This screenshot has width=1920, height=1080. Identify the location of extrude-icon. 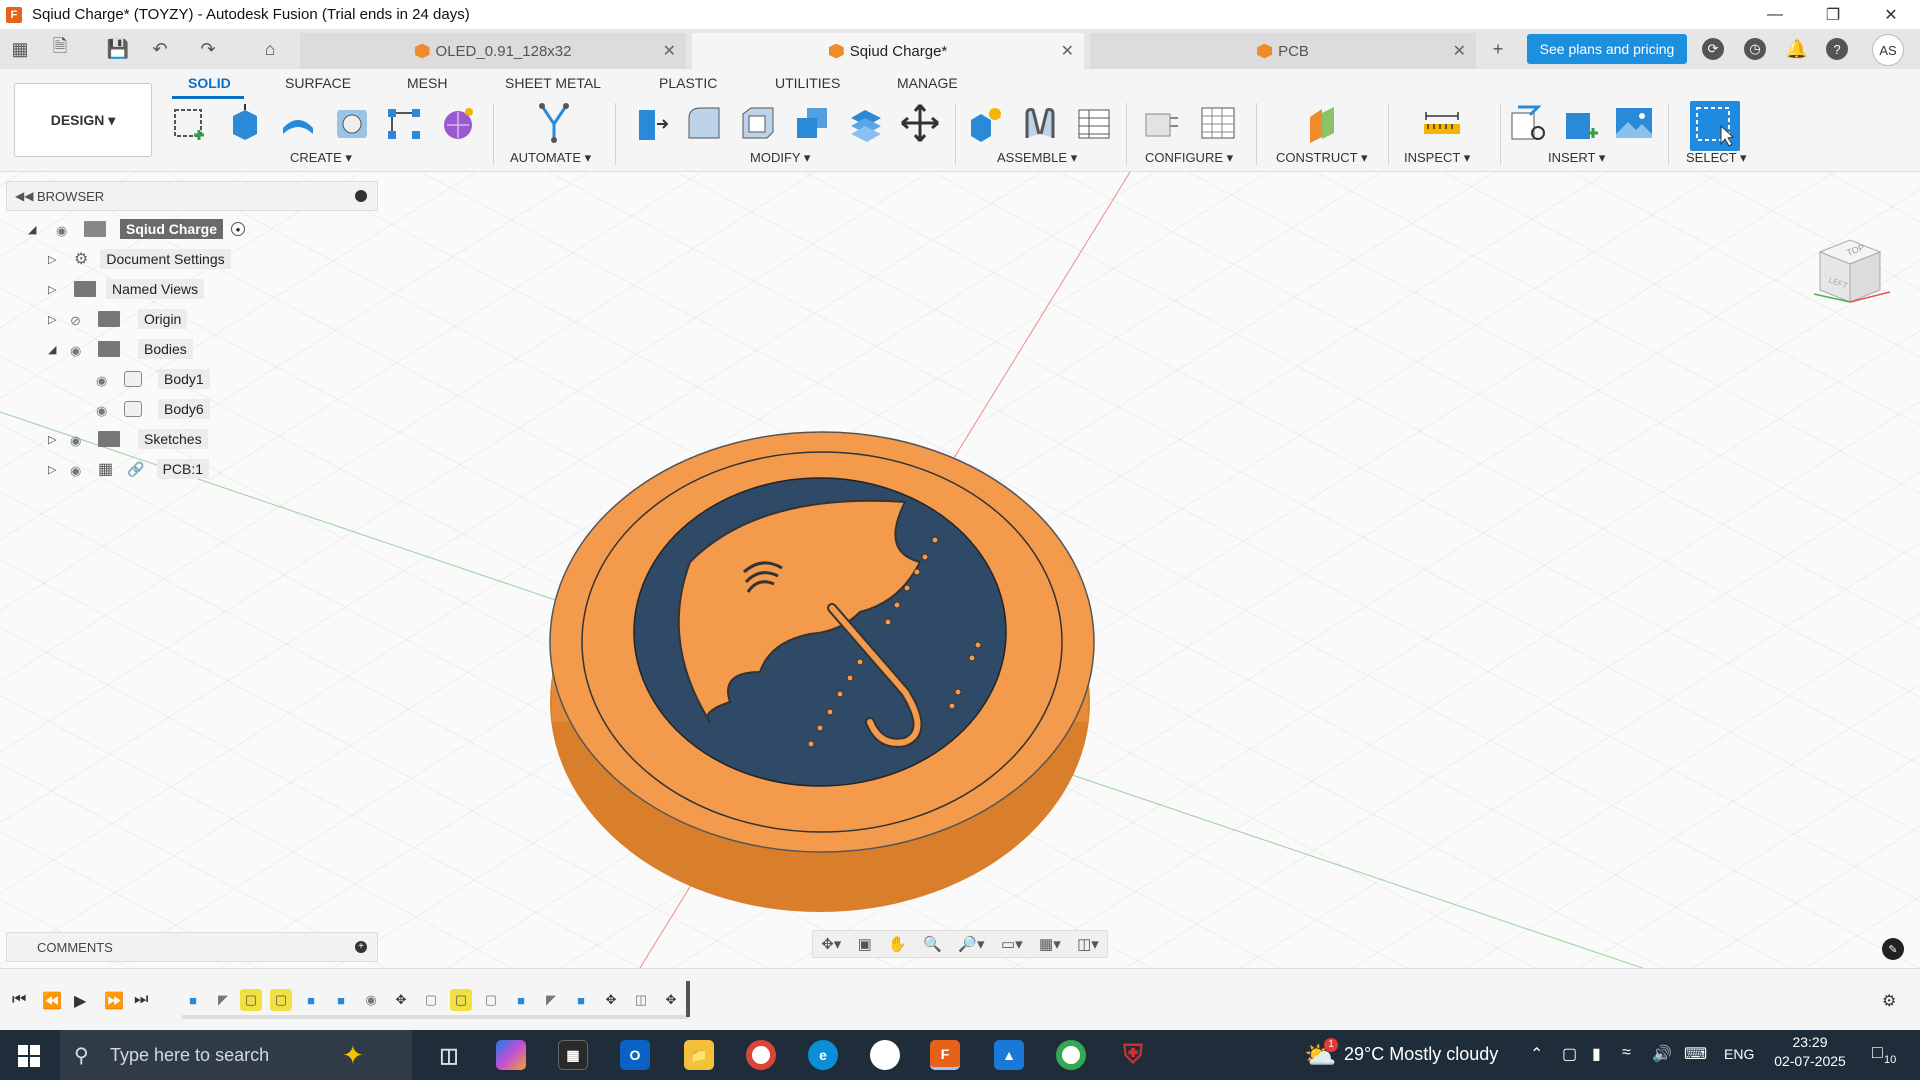
(244, 123).